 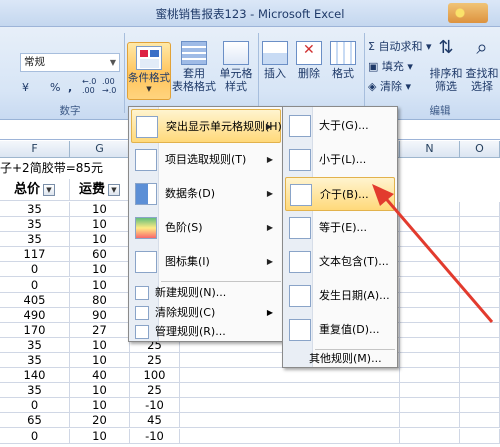 What do you see at coordinates (343, 60) in the screenshot?
I see `format-button: 格式` at bounding box center [343, 60].